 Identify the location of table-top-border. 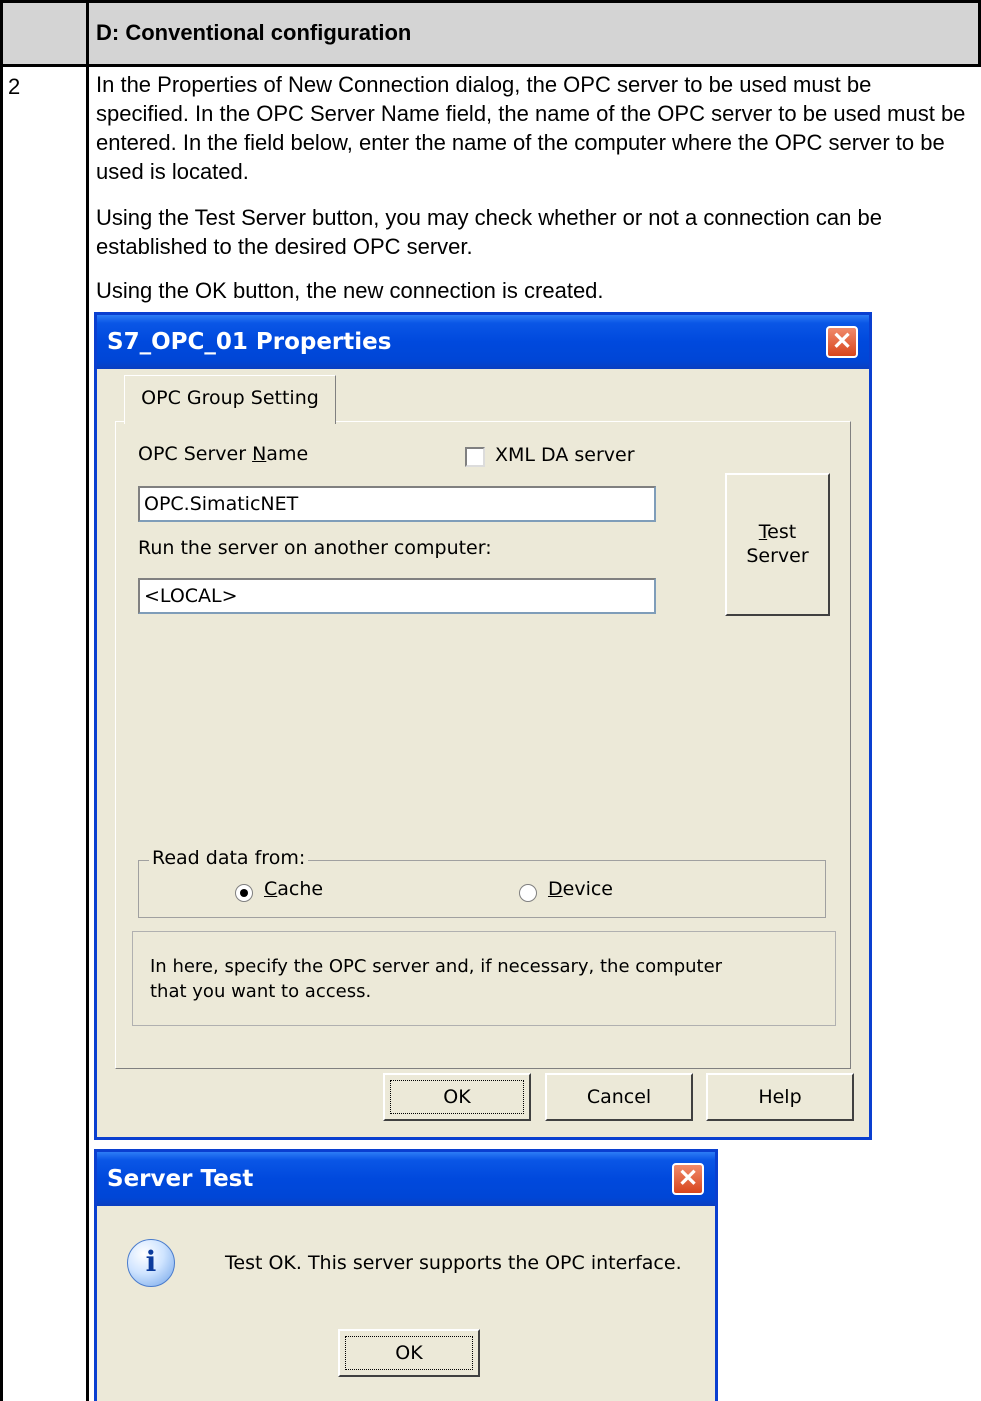
(490, 1).